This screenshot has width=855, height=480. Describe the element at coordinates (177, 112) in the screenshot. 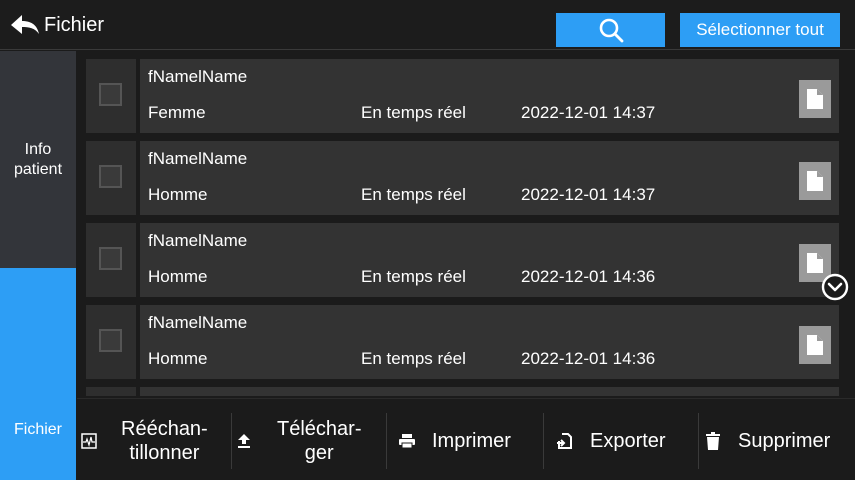

I see `patient-gender: Femme` at that location.